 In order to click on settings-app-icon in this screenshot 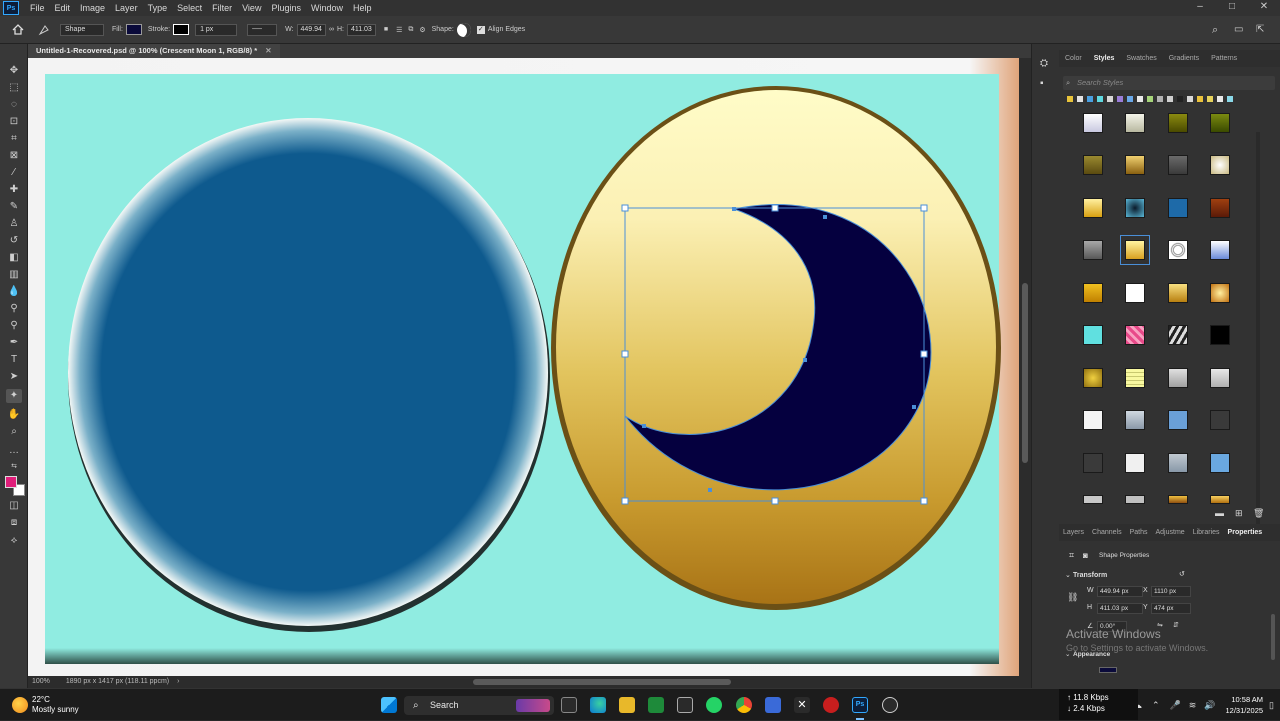, I will do `click(890, 705)`.